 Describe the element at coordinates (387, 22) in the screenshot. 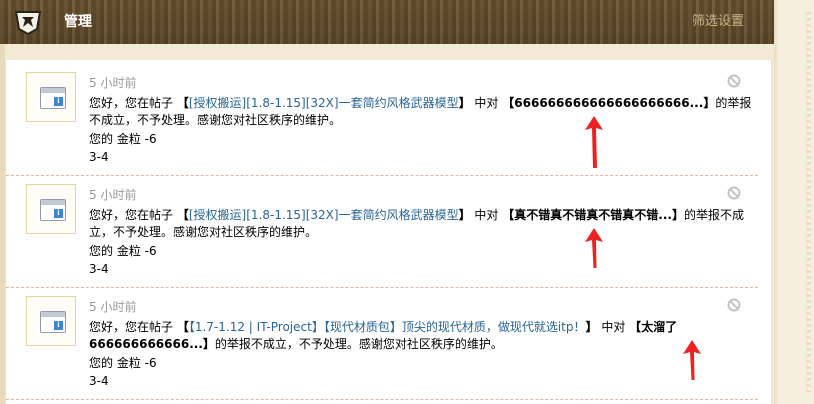

I see `header-bar: 管理 筛选设置` at that location.